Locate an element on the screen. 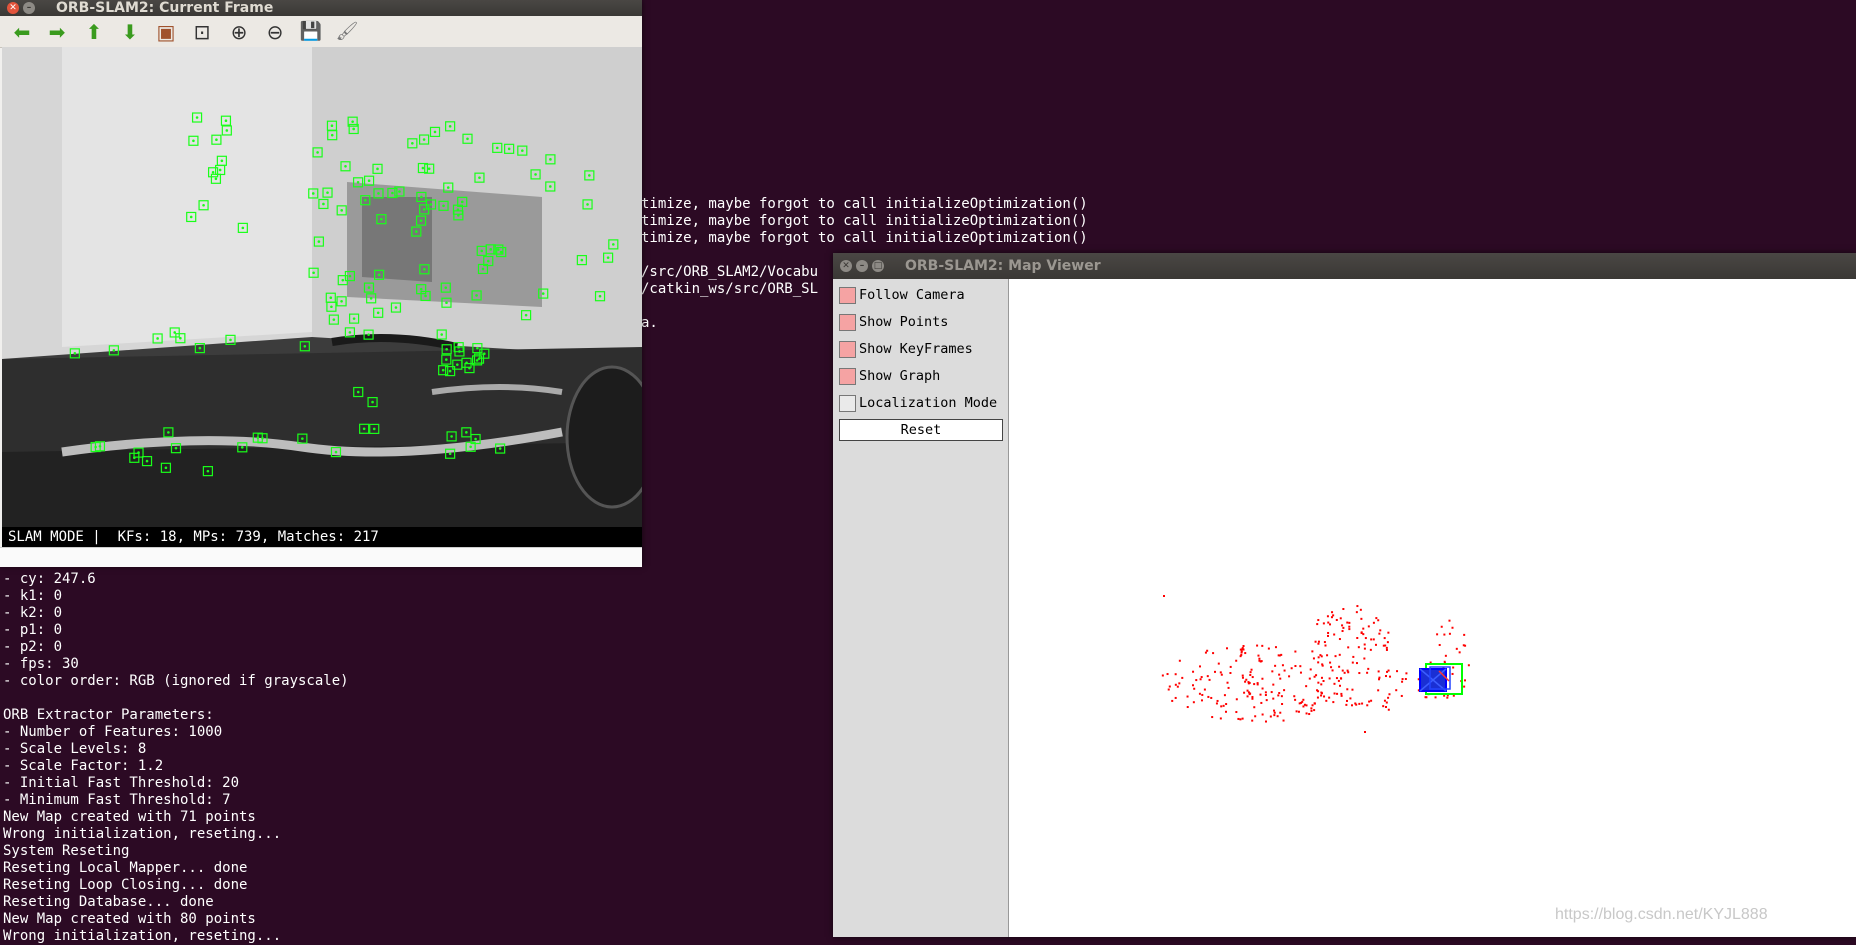 This screenshot has width=1856, height=945. image-icon: ▣ is located at coordinates (166, 32).